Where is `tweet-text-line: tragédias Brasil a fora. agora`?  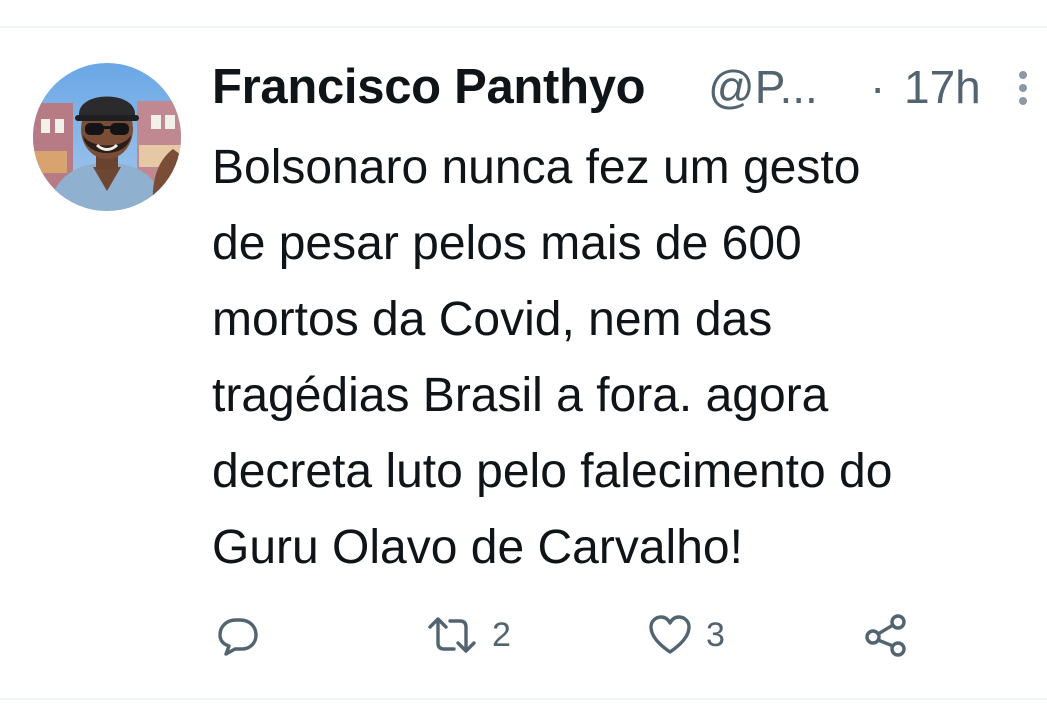
tweet-text-line: tragédias Brasil a fora. agora is located at coordinates (520, 395).